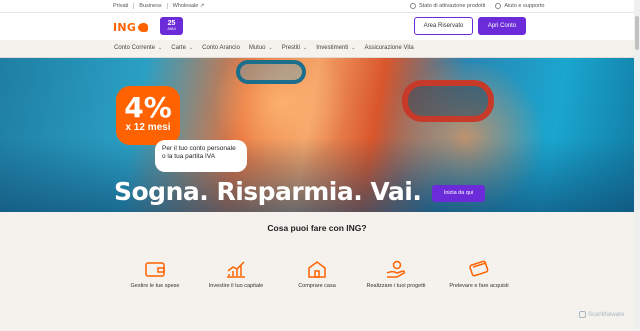 This screenshot has height=331, width=640. I want to click on lion-icon, so click(143, 27).